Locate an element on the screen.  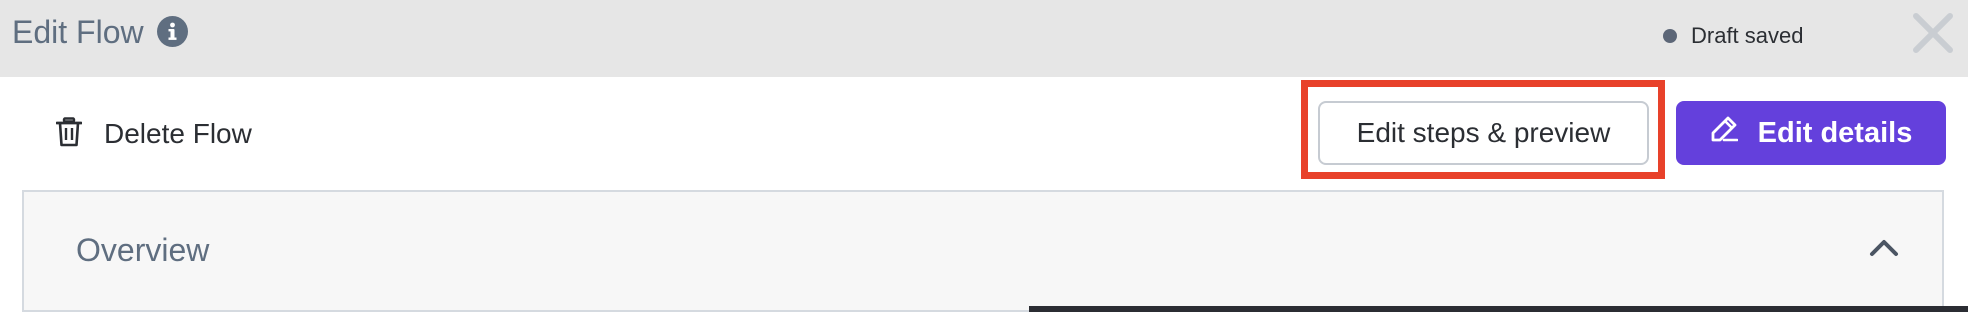
overview-title: Overview is located at coordinates (143, 250).